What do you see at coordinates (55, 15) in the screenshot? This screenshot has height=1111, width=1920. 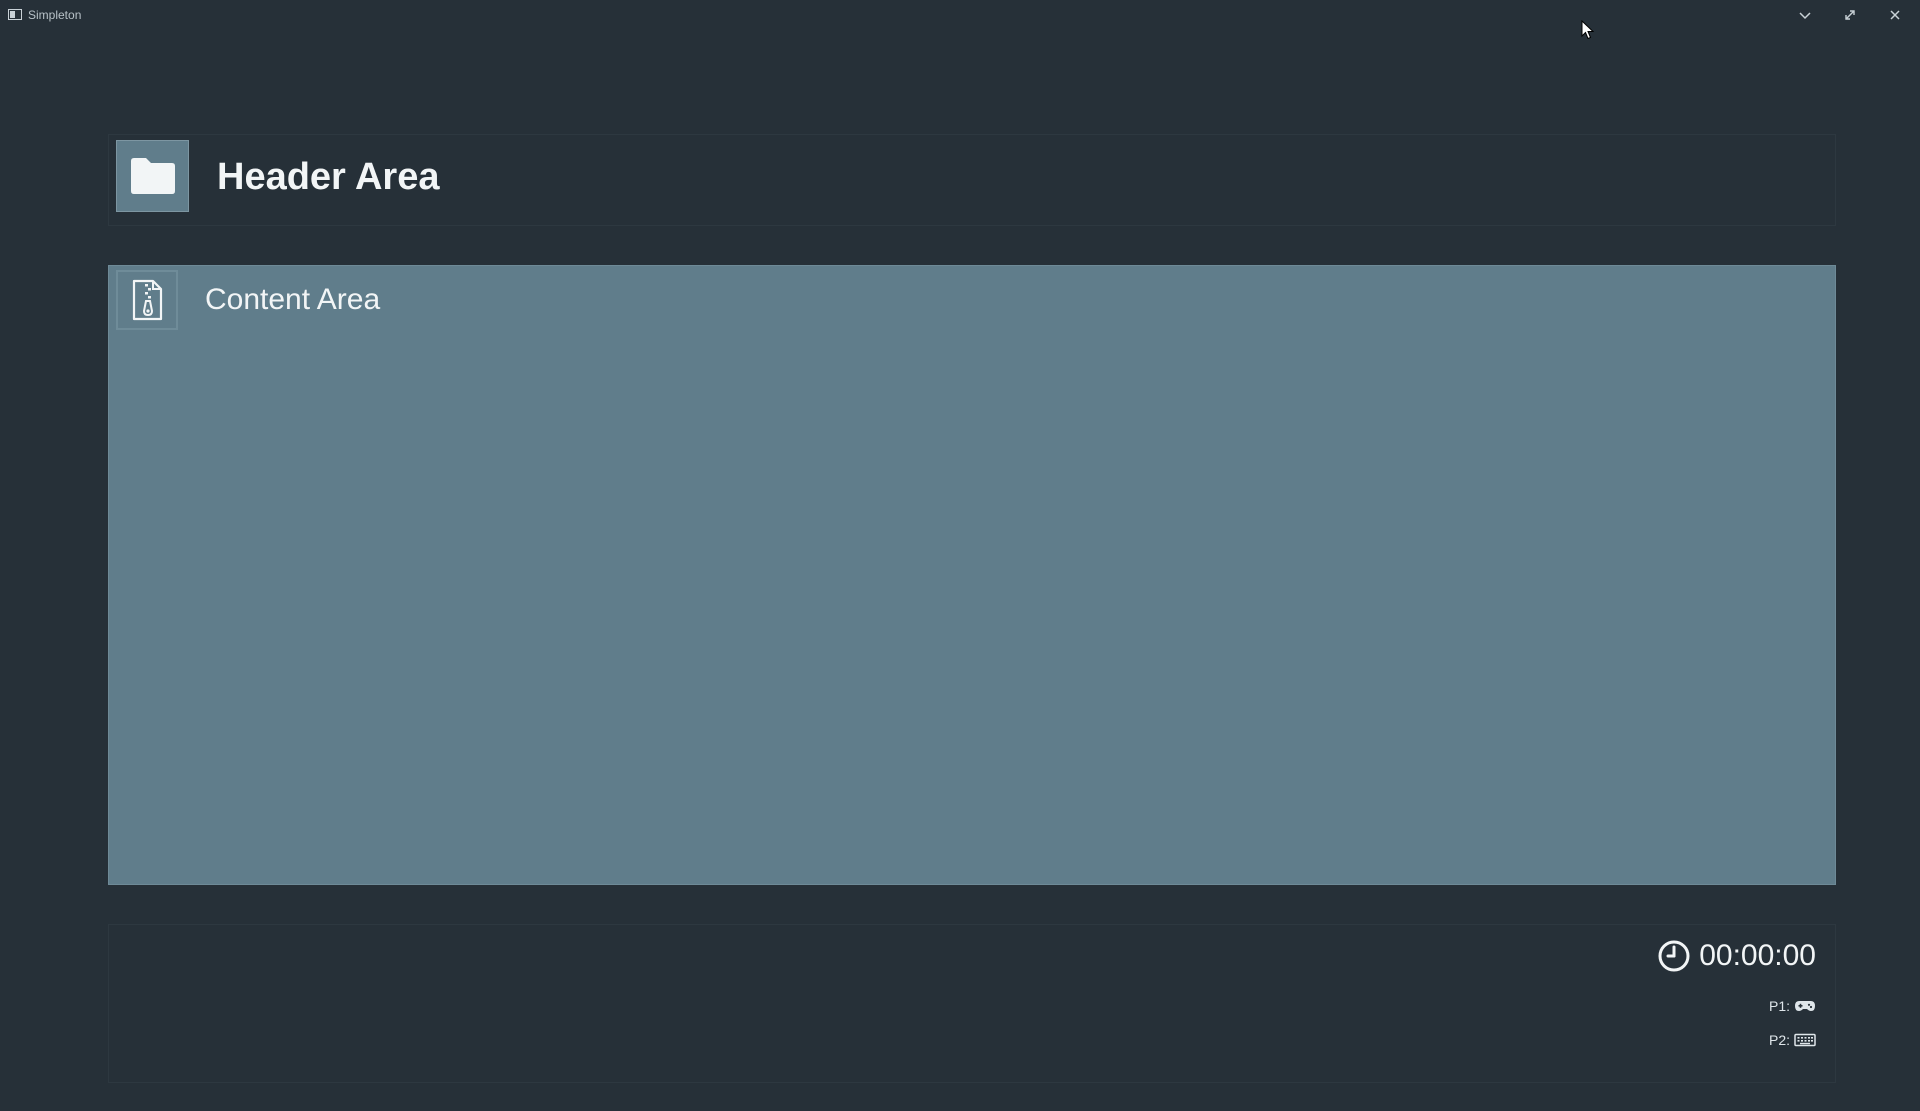 I see `window-title: Simpleton` at bounding box center [55, 15].